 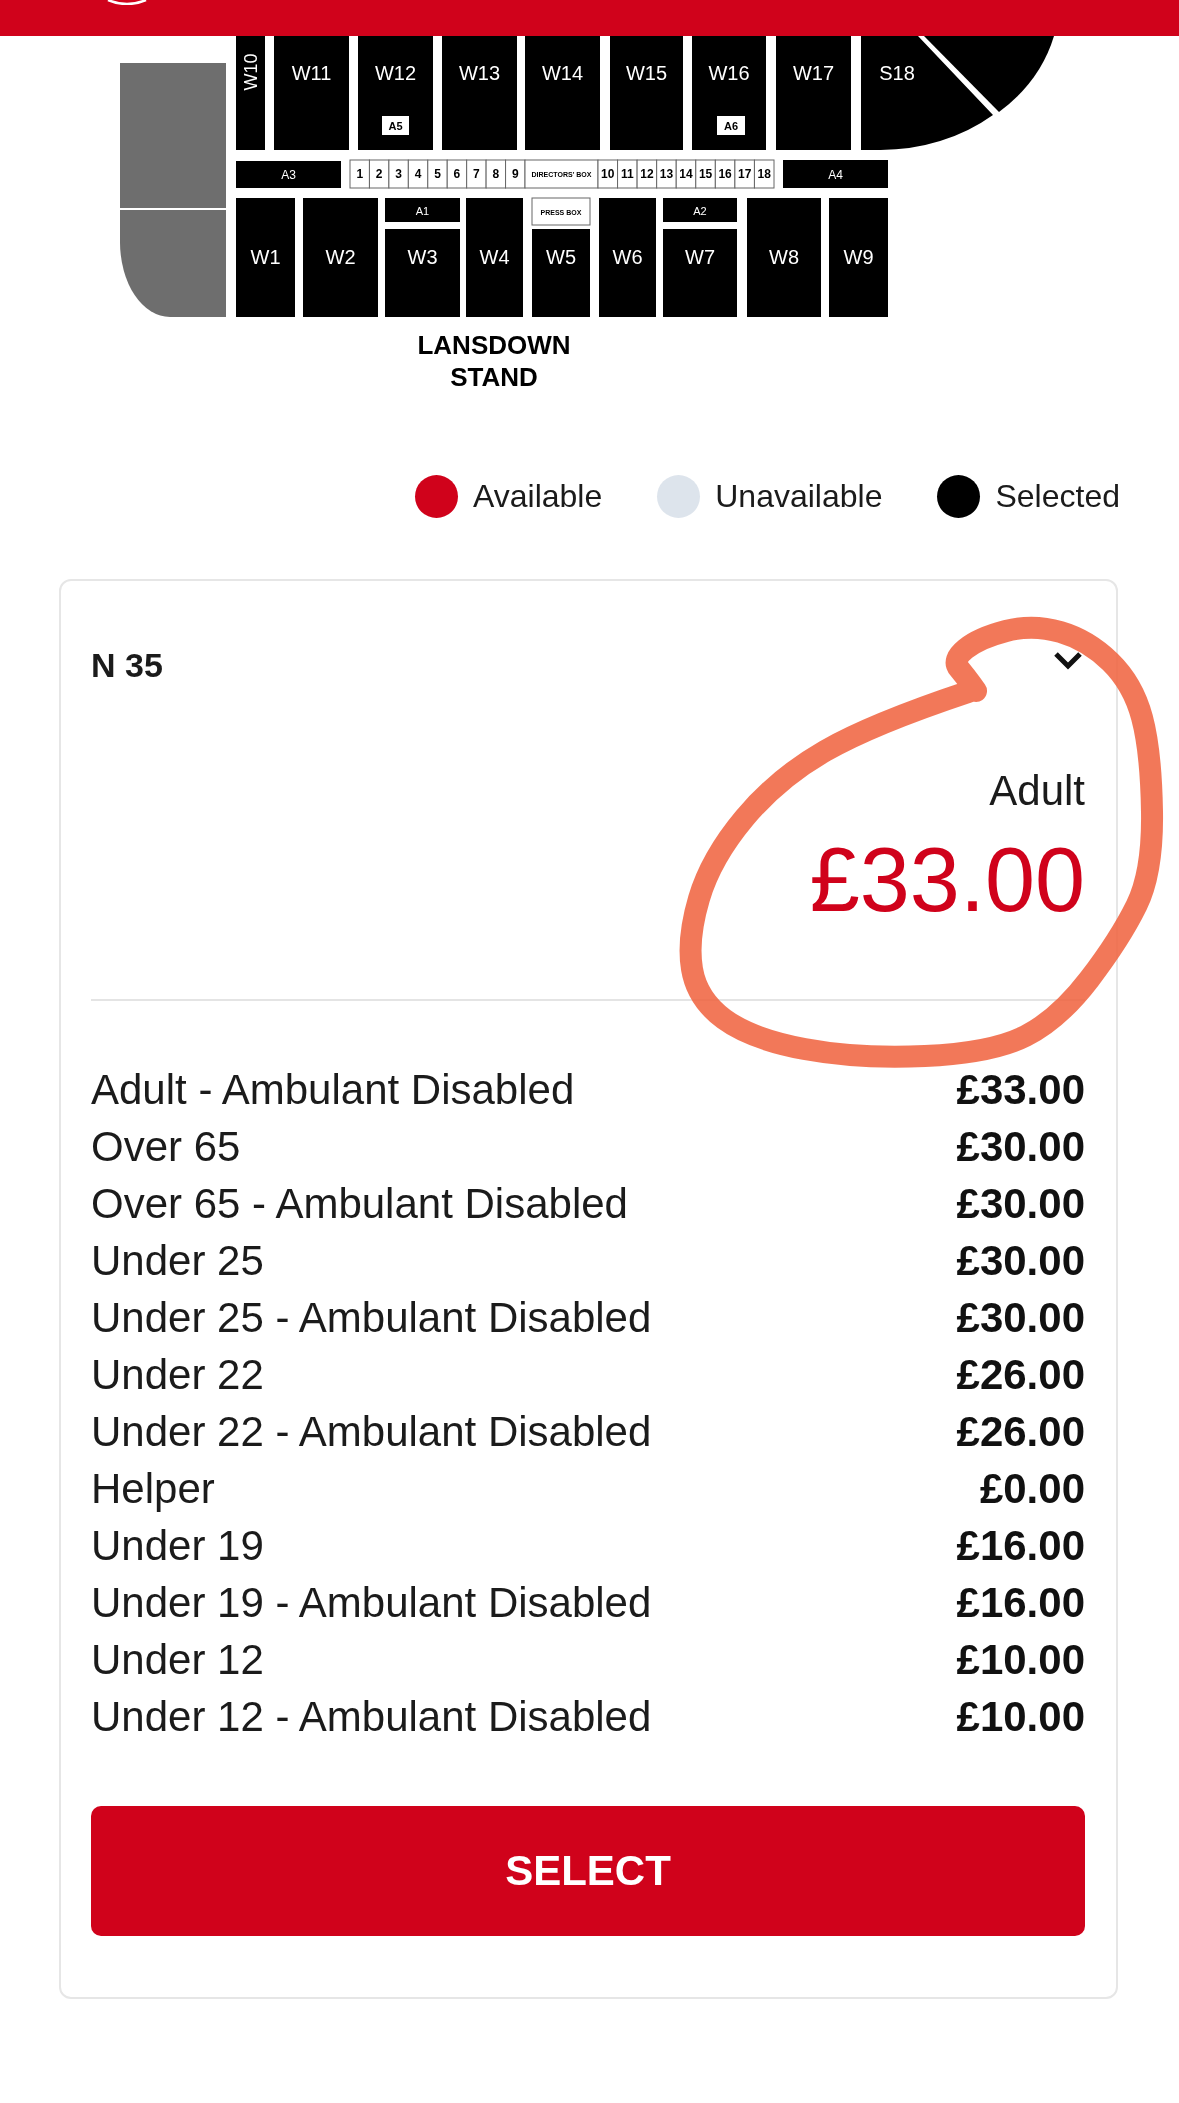 I want to click on ticket-type: Adult - Ambulant Disabled, so click(x=333, y=1090).